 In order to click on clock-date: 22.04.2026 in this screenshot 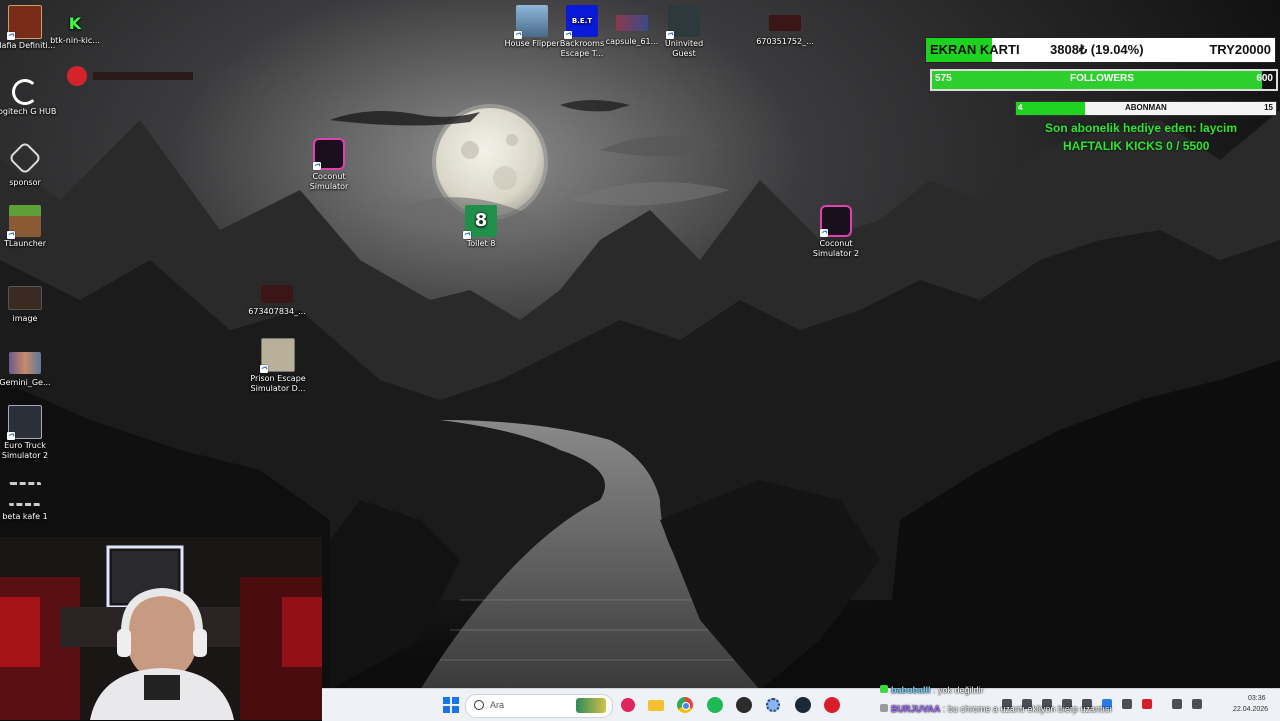, I will do `click(1250, 709)`.